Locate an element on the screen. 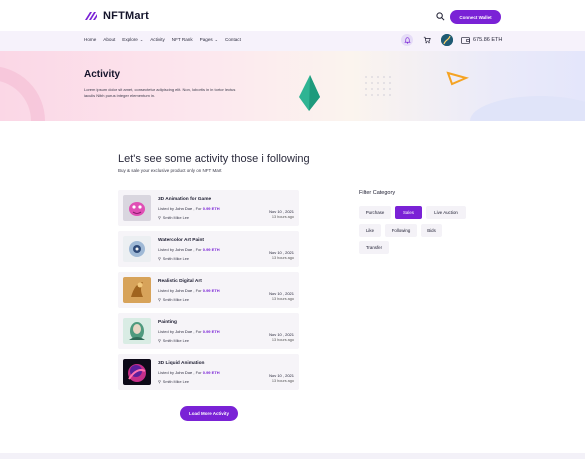  filter-chip-following: Following is located at coordinates (401, 230).